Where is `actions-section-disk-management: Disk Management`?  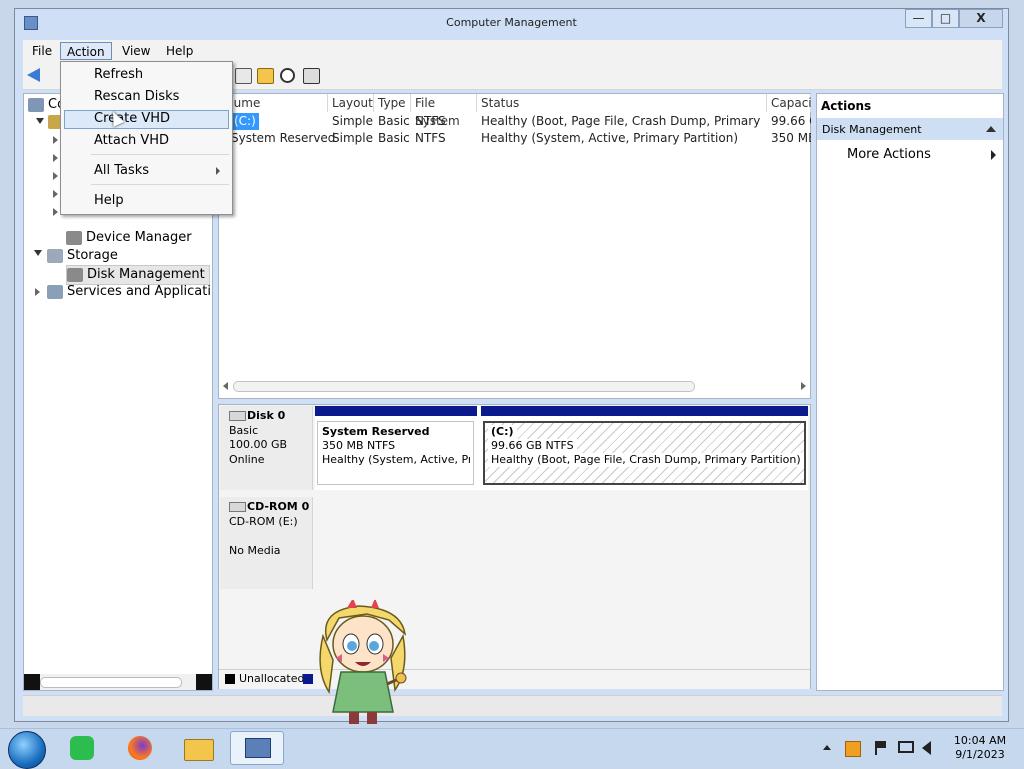 actions-section-disk-management: Disk Management is located at coordinates (910, 129).